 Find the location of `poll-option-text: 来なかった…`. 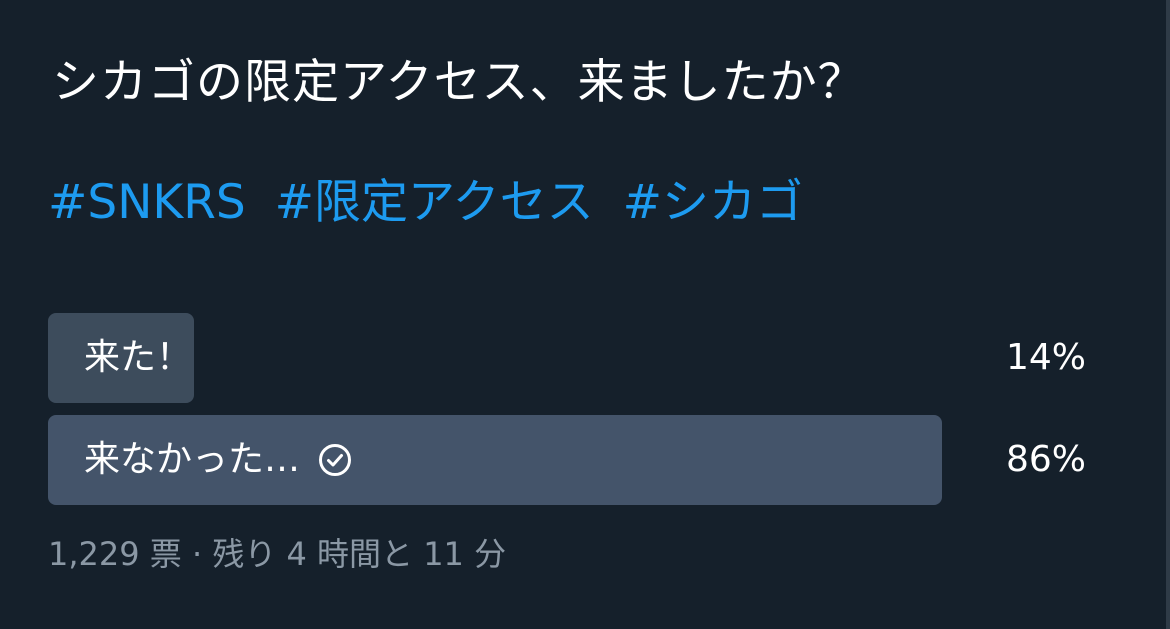

poll-option-text: 来なかった… is located at coordinates (192, 459).